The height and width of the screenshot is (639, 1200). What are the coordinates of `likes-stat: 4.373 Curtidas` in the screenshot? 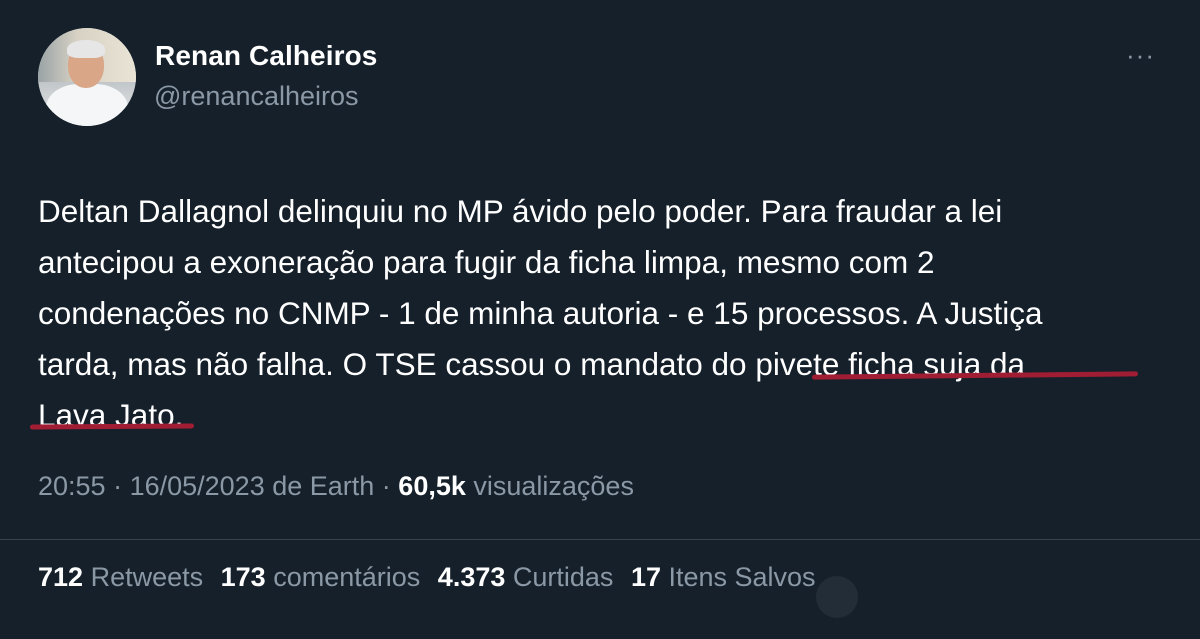 It's located at (526, 577).